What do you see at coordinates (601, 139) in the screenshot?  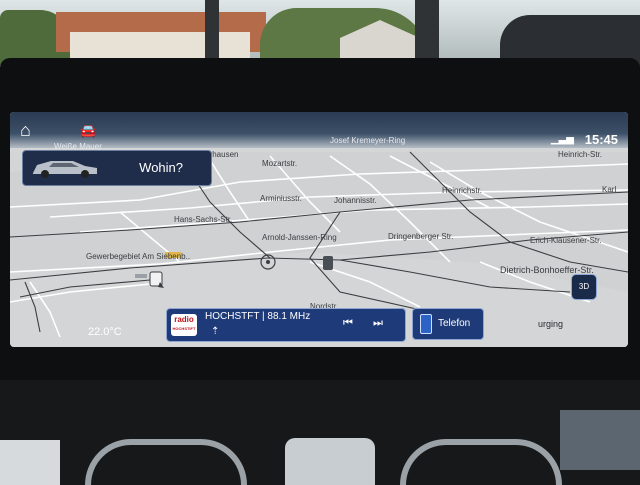 I see `clock-time: 15:45` at bounding box center [601, 139].